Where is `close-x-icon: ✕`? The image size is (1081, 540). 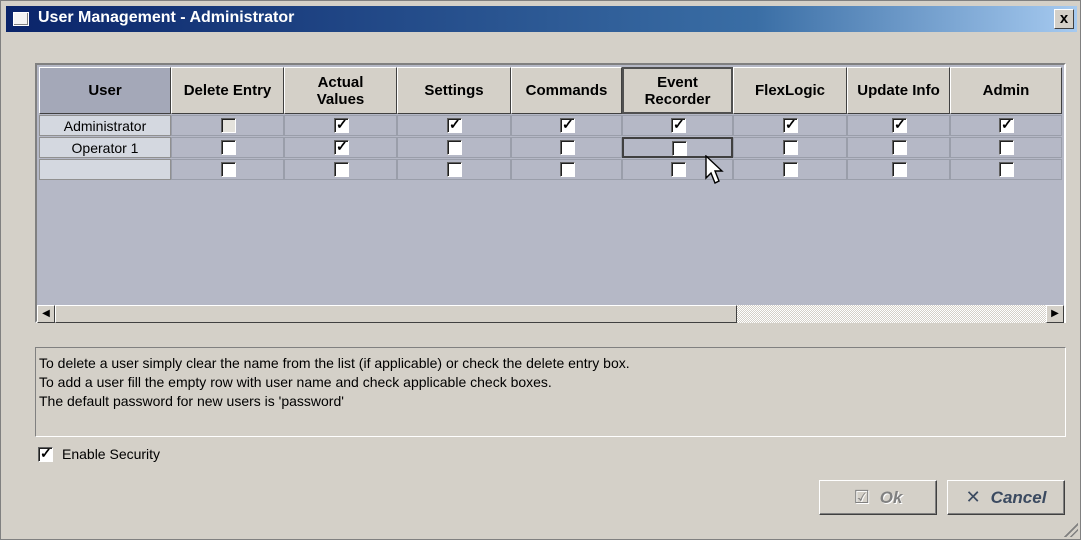 close-x-icon: ✕ is located at coordinates (973, 497).